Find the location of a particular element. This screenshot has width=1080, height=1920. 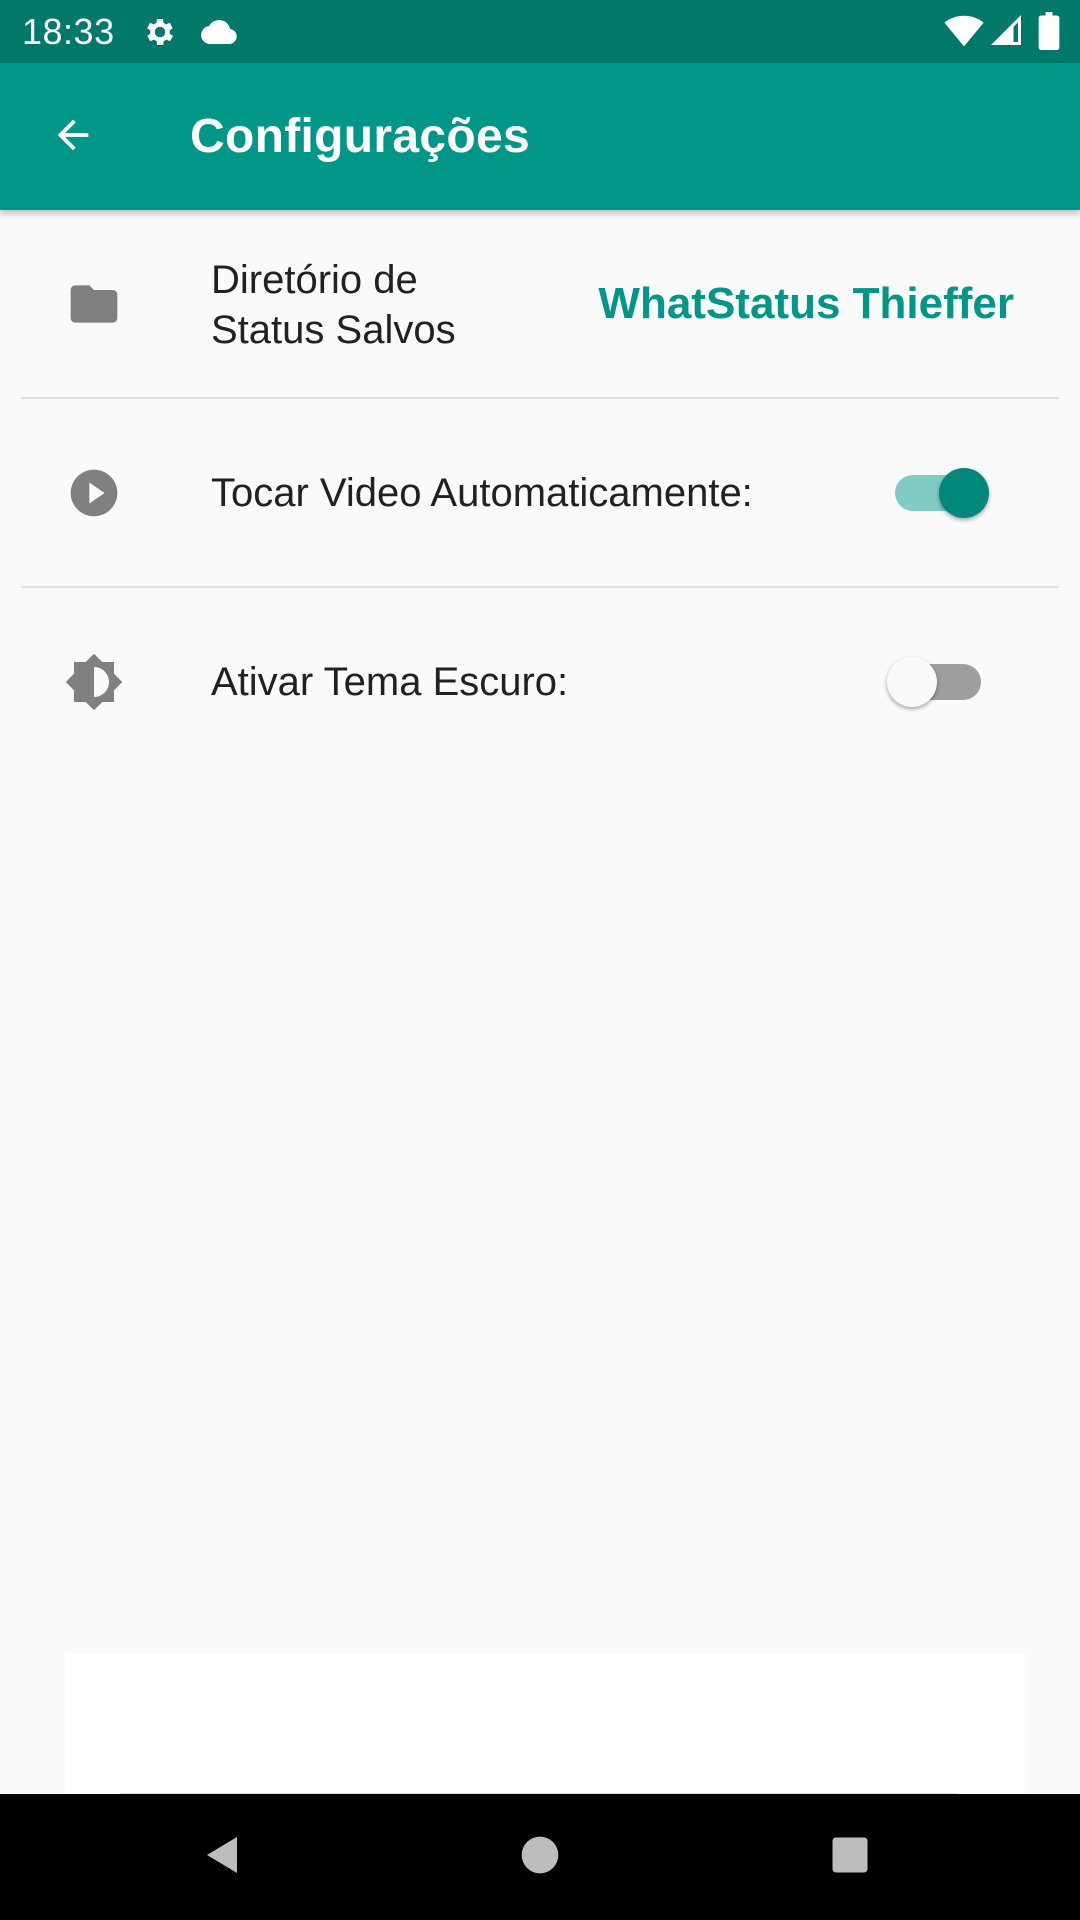

battery-icon is located at coordinates (1049, 33).